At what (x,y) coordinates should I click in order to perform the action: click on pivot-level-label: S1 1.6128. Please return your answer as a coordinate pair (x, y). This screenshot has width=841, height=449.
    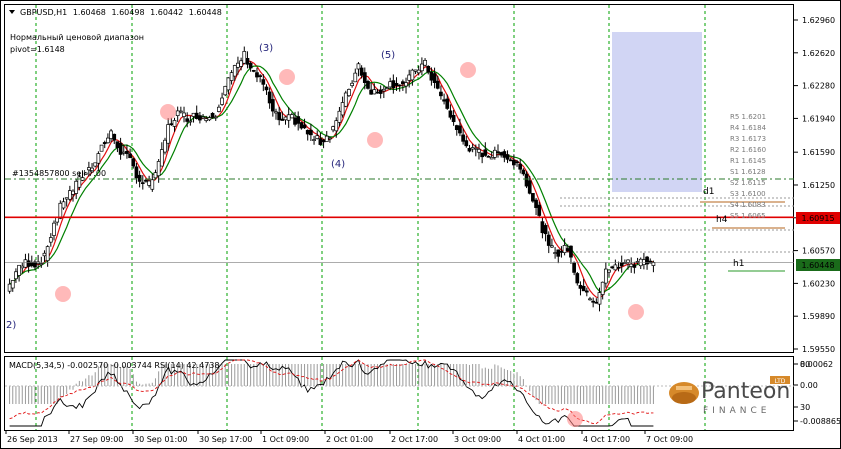
    Looking at the image, I should click on (748, 172).